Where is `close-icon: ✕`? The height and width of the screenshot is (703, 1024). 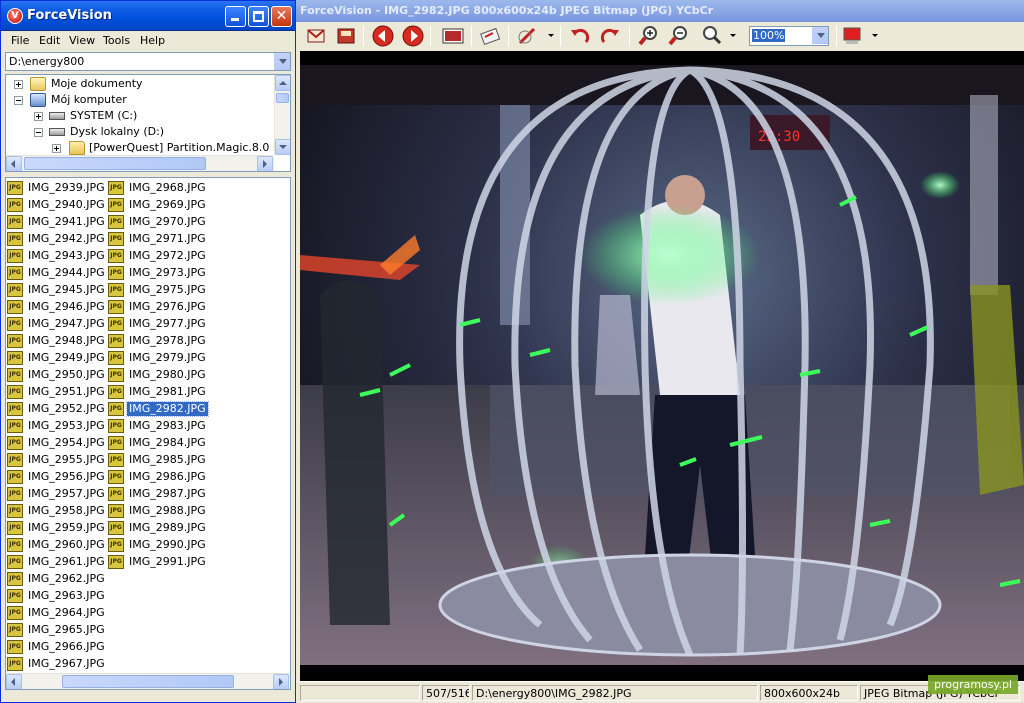
close-icon: ✕ is located at coordinates (281, 16).